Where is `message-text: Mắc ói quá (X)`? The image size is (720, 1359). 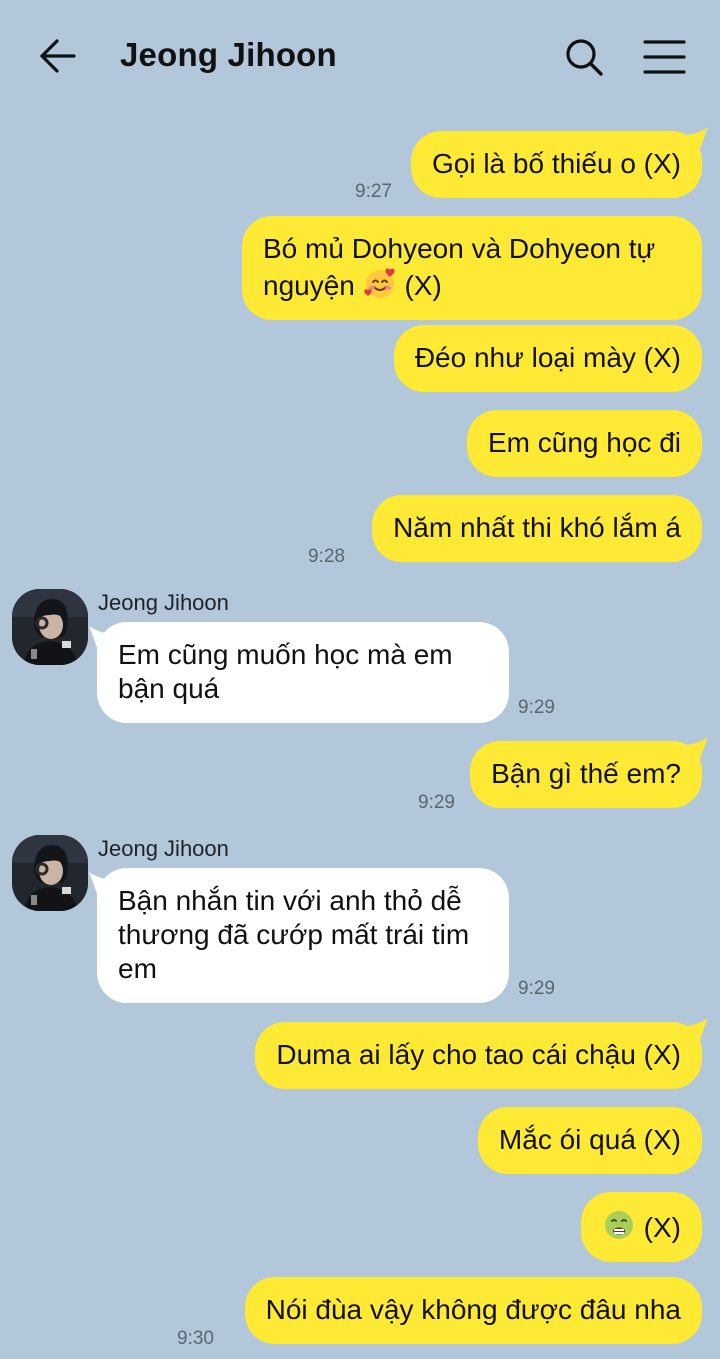
message-text: Mắc ói quá (X) is located at coordinates (589, 1139).